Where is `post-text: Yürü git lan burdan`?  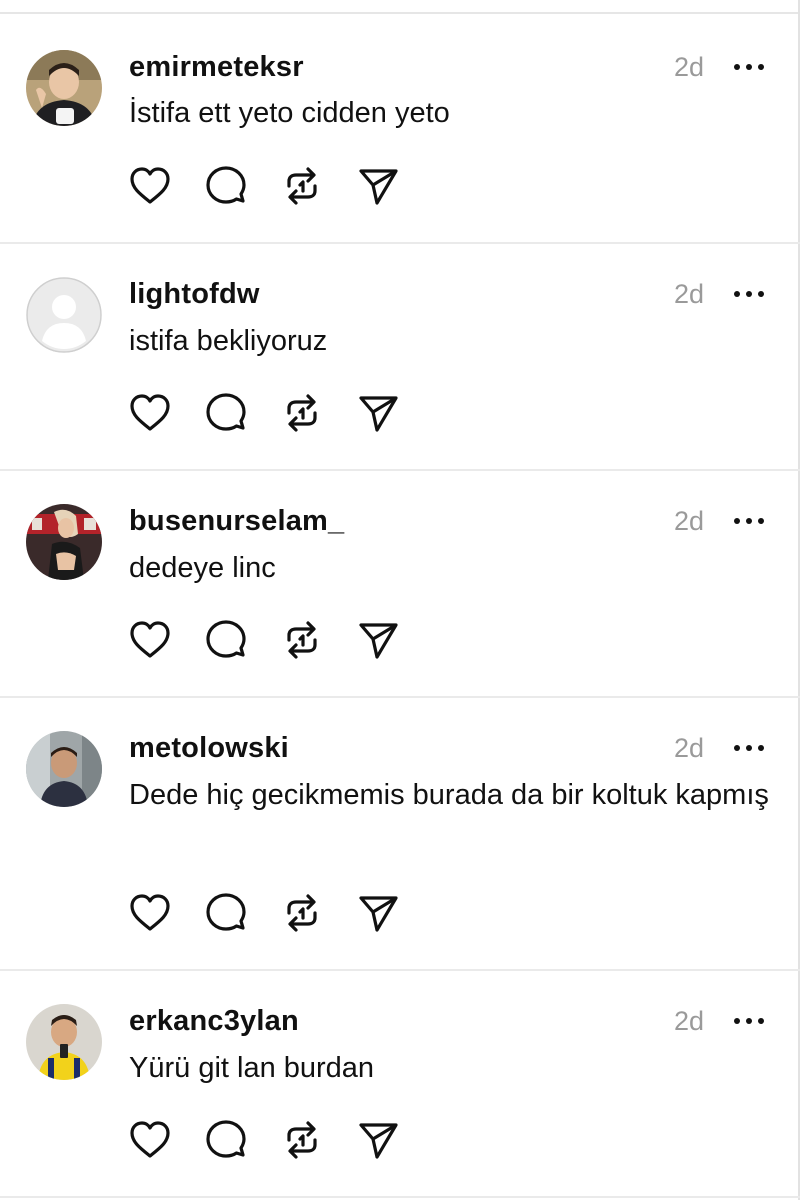 post-text: Yürü git lan burdan is located at coordinates (252, 1068).